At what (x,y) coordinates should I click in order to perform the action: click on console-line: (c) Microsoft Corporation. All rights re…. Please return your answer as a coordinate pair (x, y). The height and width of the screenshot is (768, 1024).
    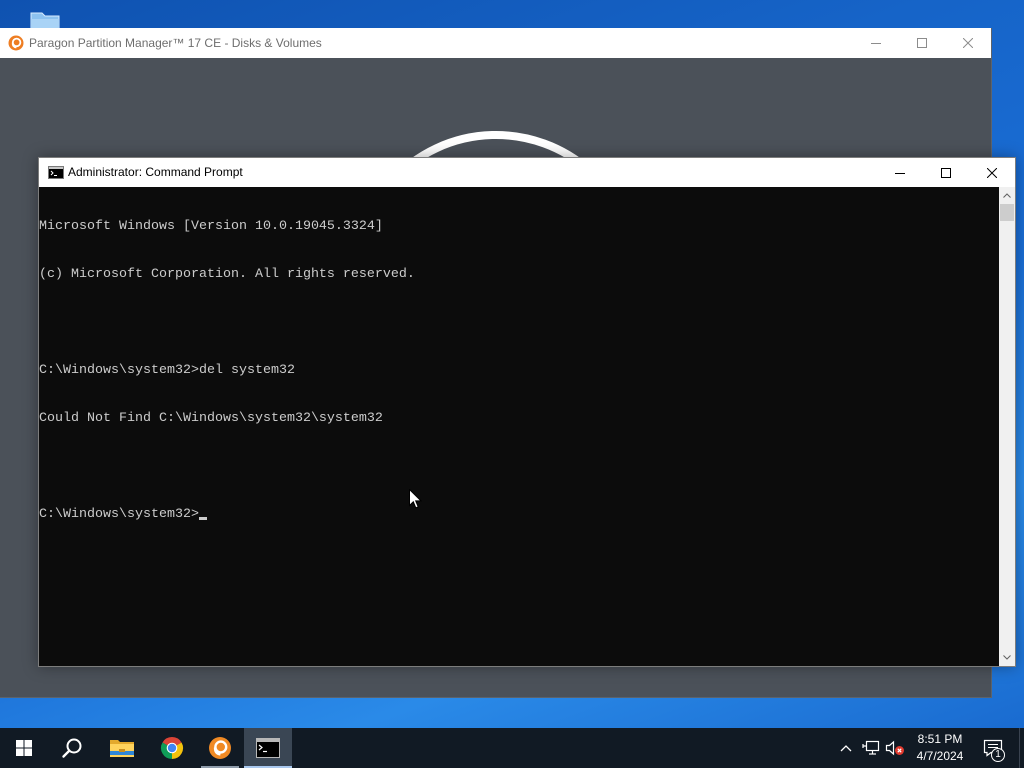
    Looking at the image, I should click on (227, 274).